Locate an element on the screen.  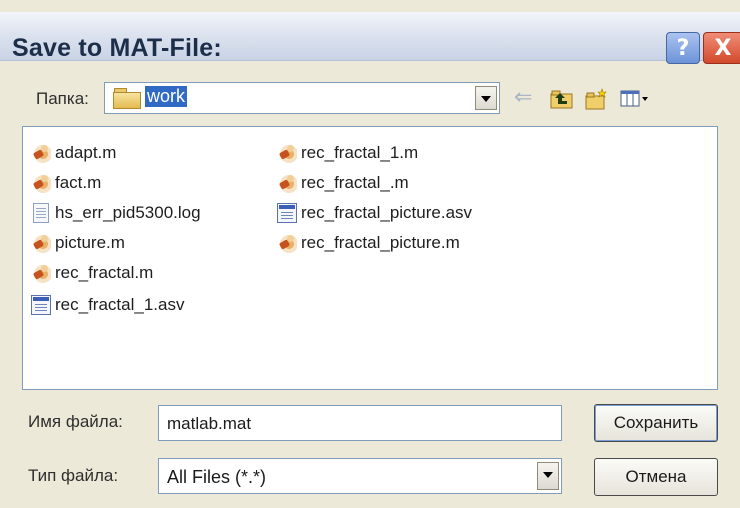
back-arrow-icon: ⇐ is located at coordinates (525, 98).